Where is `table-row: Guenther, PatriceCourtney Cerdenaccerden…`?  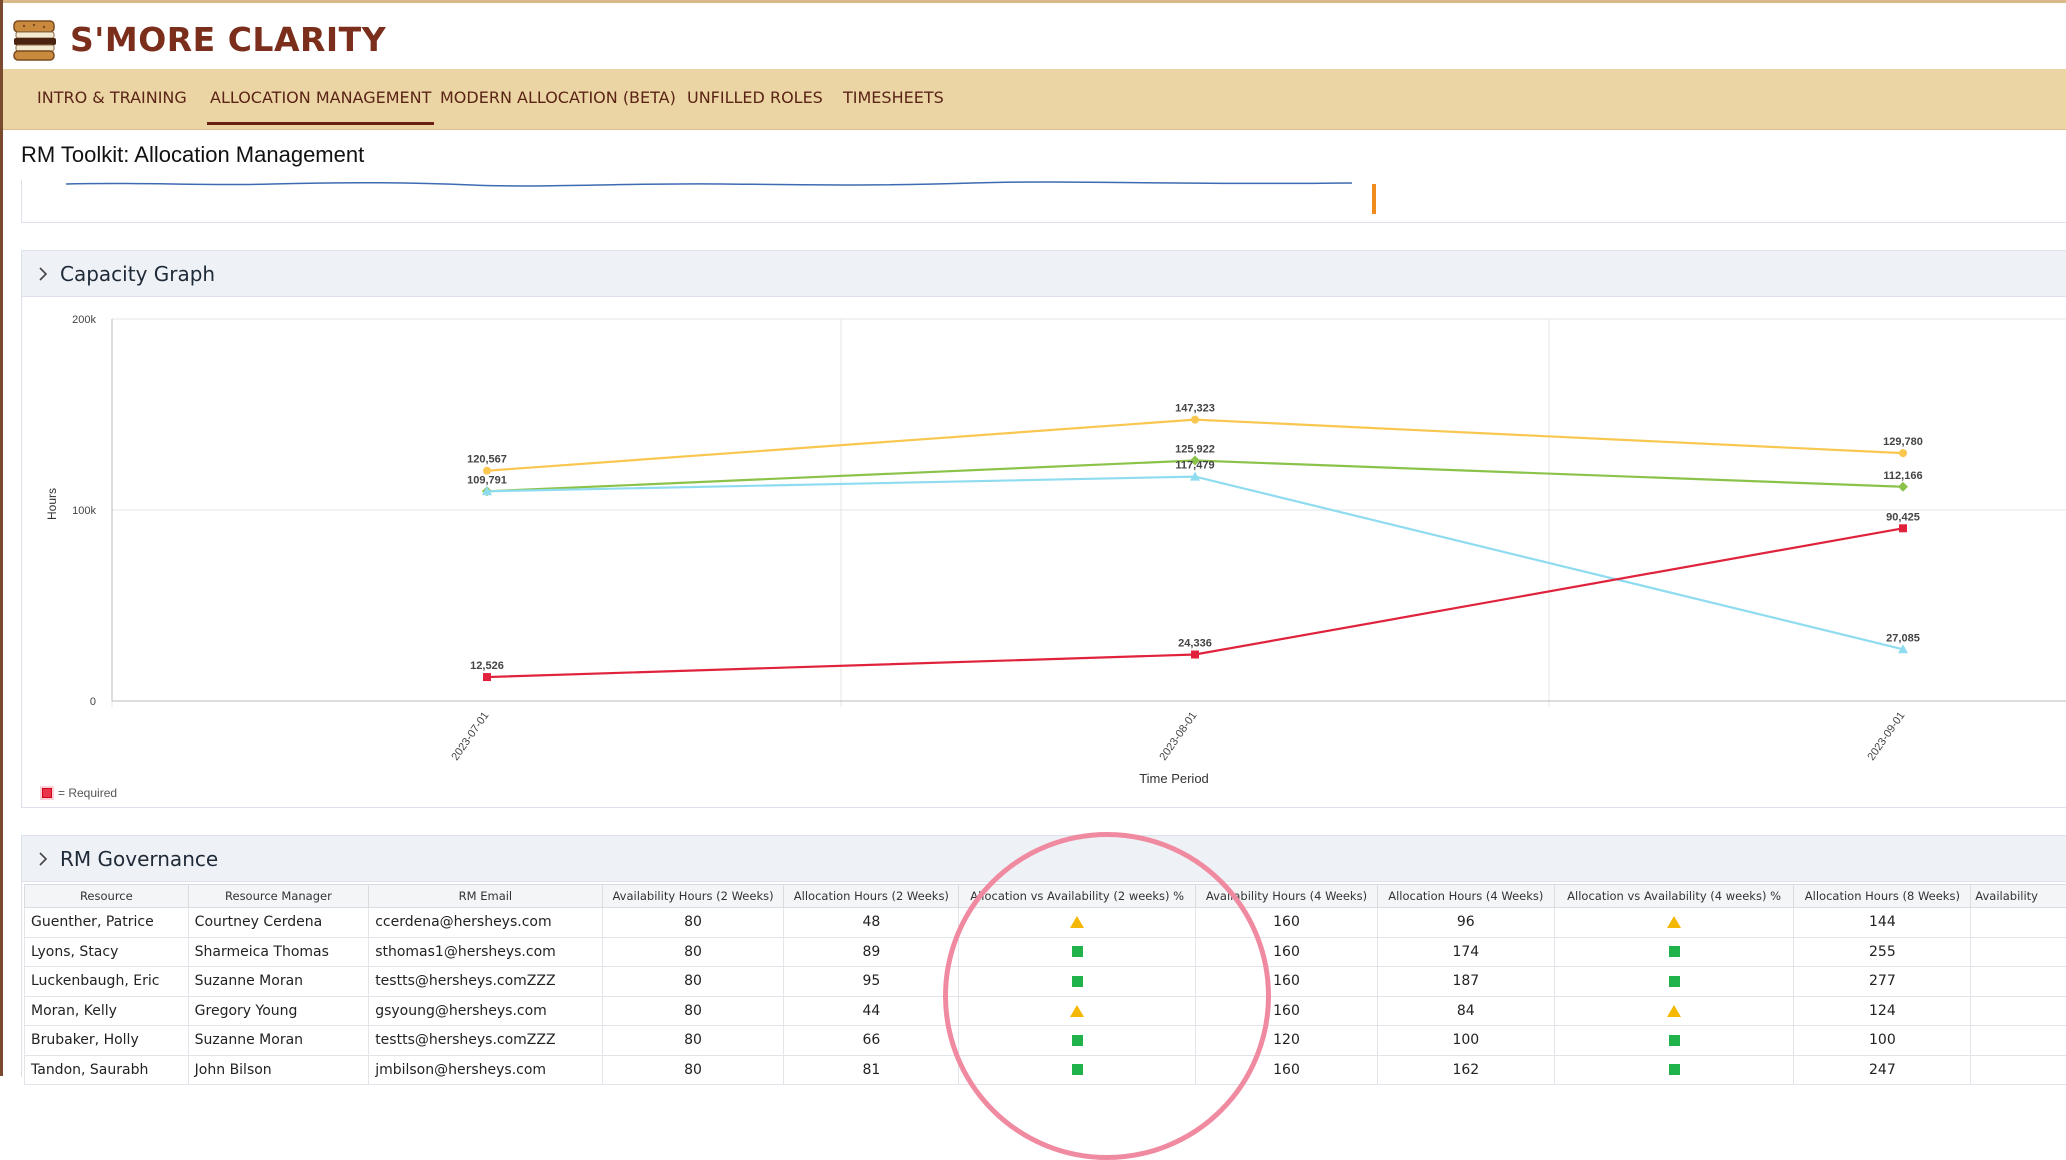 table-row: Guenther, PatriceCourtney Cerdenaccerden… is located at coordinates (1045, 923).